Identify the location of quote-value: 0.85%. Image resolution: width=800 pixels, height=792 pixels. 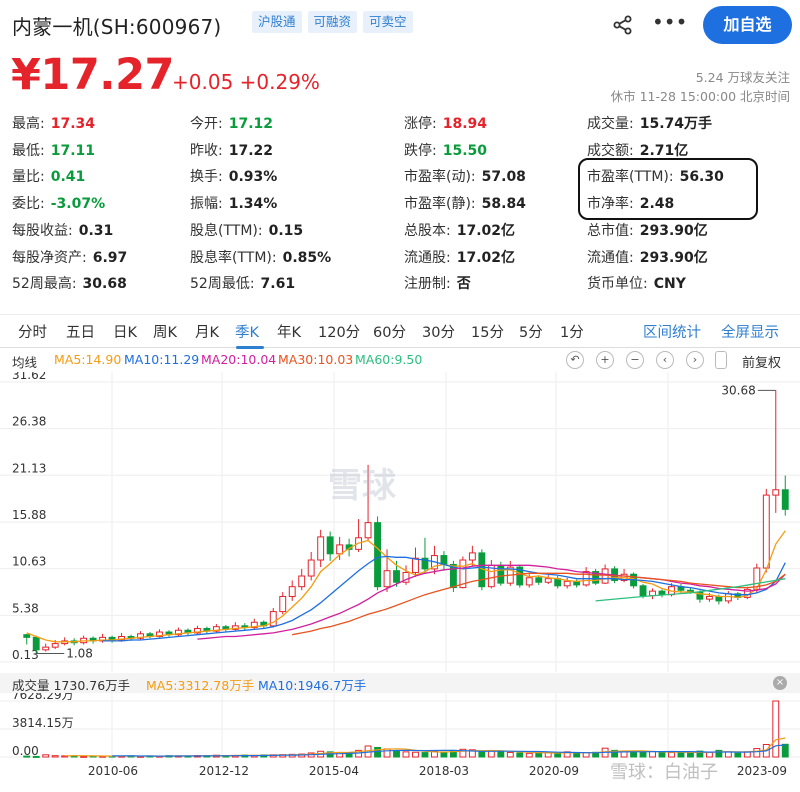
(307, 257).